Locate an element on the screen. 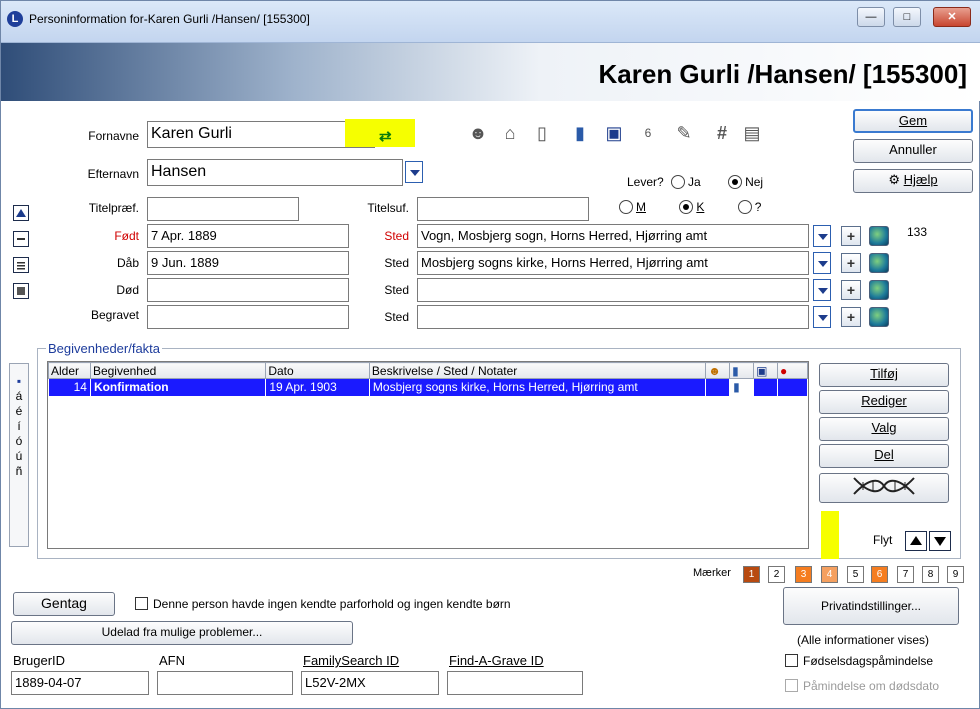 This screenshot has height=709, width=980. options-button: Valg is located at coordinates (884, 429).